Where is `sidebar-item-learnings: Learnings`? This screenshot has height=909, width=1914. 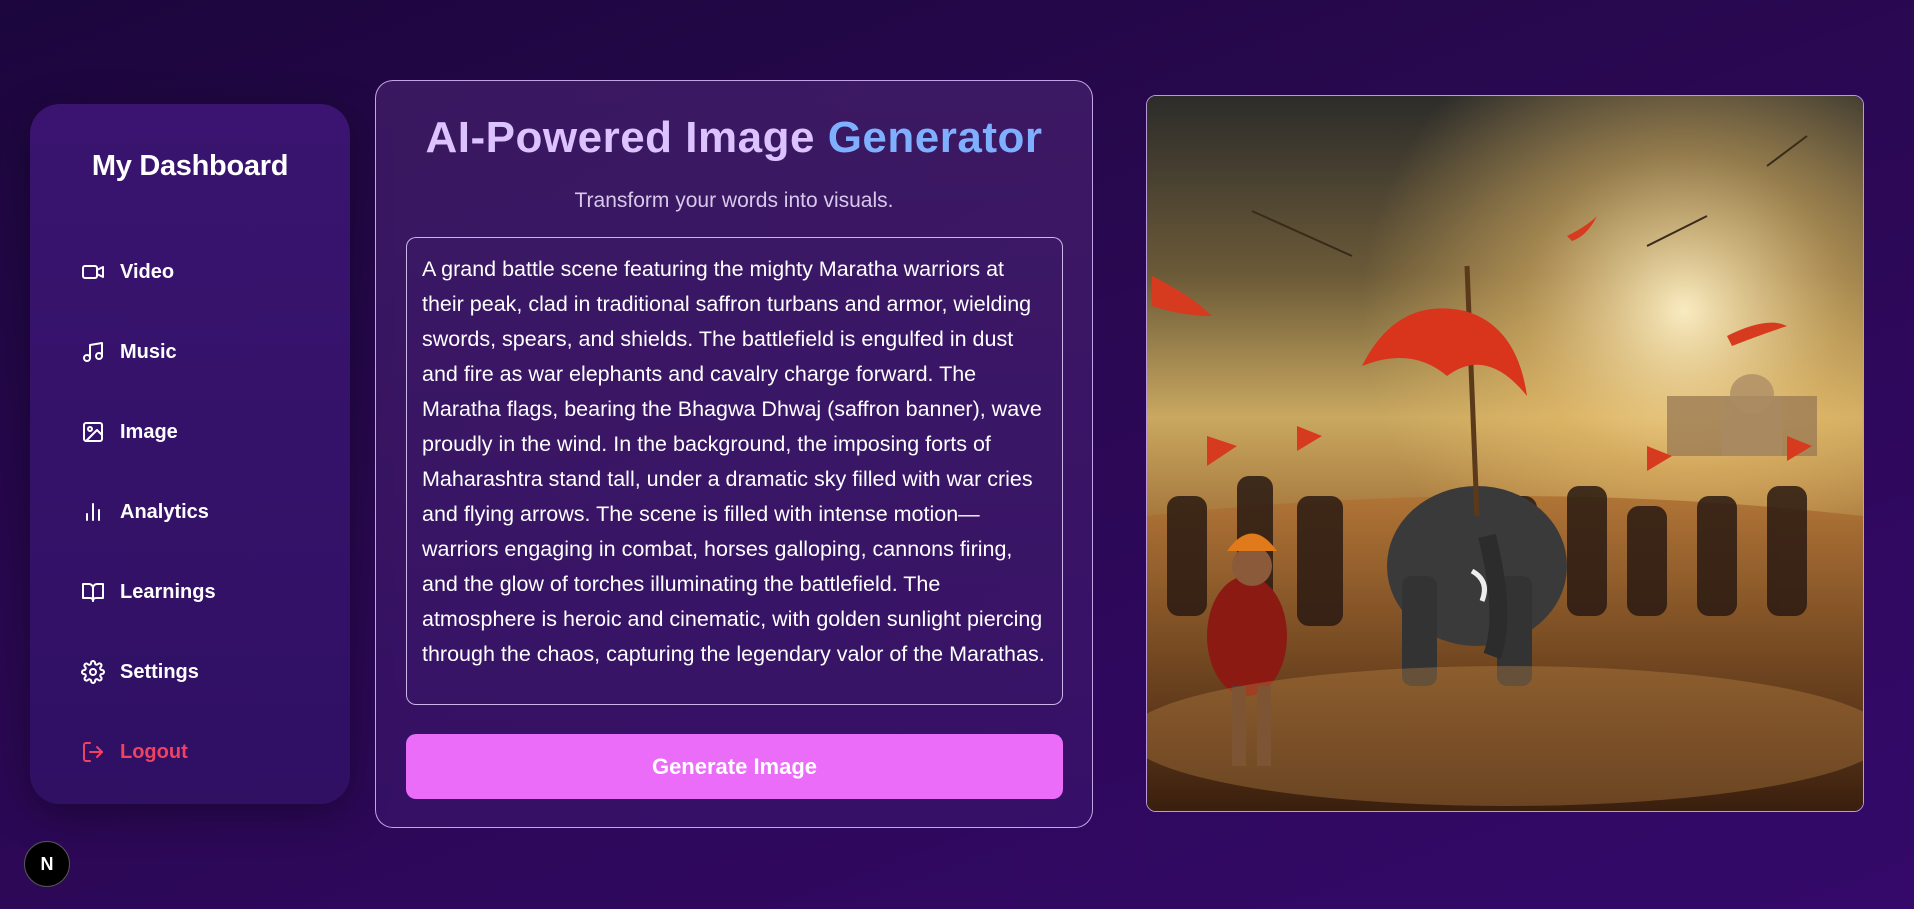 sidebar-item-learnings: Learnings is located at coordinates (205, 592).